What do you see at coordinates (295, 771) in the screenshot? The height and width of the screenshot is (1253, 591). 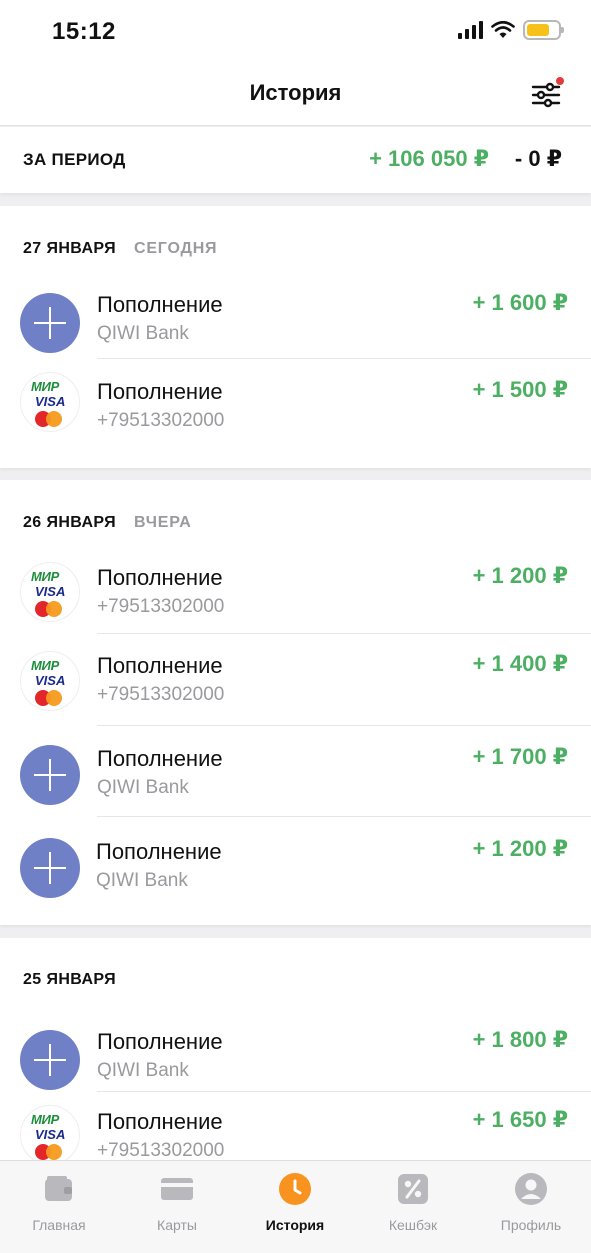 I see `transaction-row: Пополнение QIWI Bank + 1 700 ₽` at bounding box center [295, 771].